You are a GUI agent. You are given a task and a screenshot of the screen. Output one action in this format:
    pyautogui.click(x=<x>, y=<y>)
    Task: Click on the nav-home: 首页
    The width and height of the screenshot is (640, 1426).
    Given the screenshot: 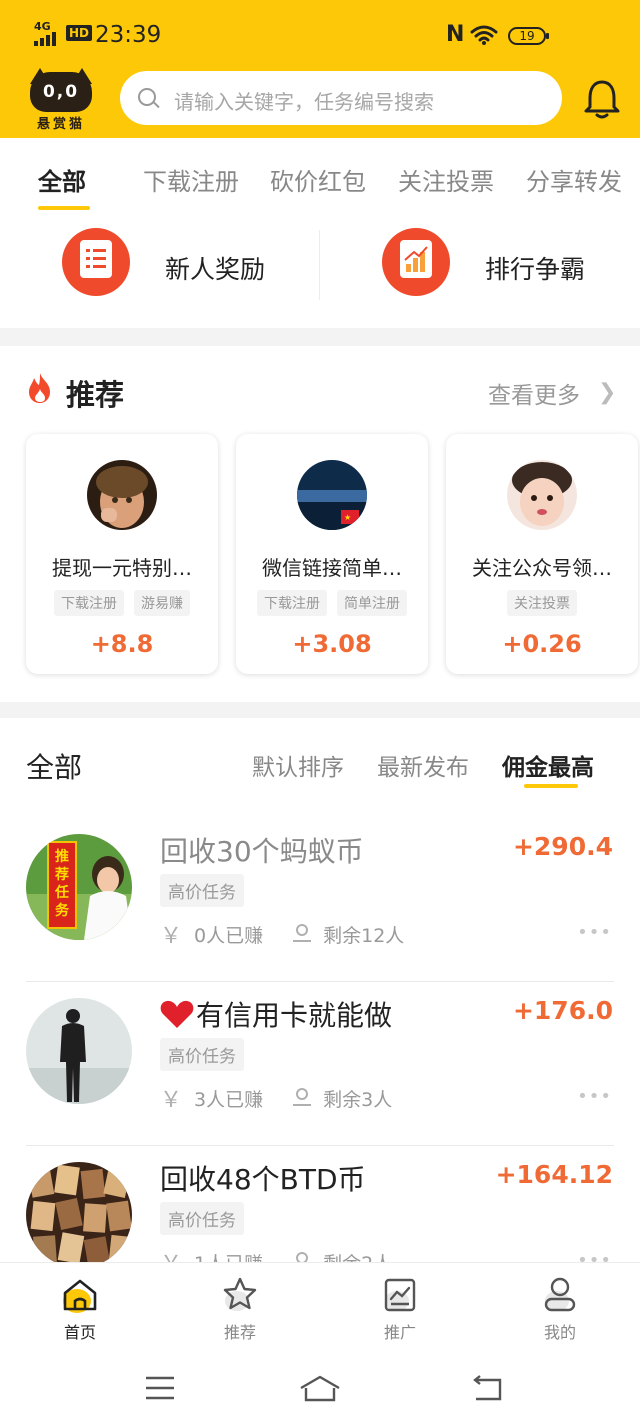 What is the action you would take?
    pyautogui.click(x=80, y=1309)
    